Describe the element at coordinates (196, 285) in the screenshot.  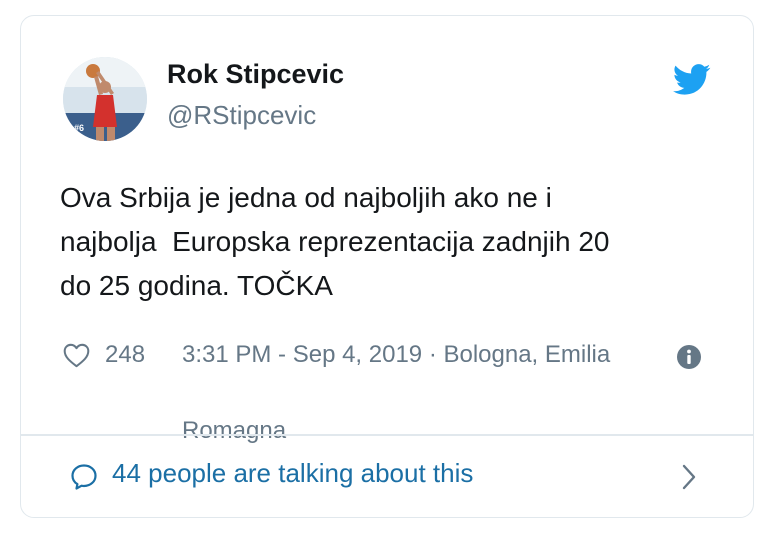
I see `tweet-line: do 25 godina. TOČKA` at that location.